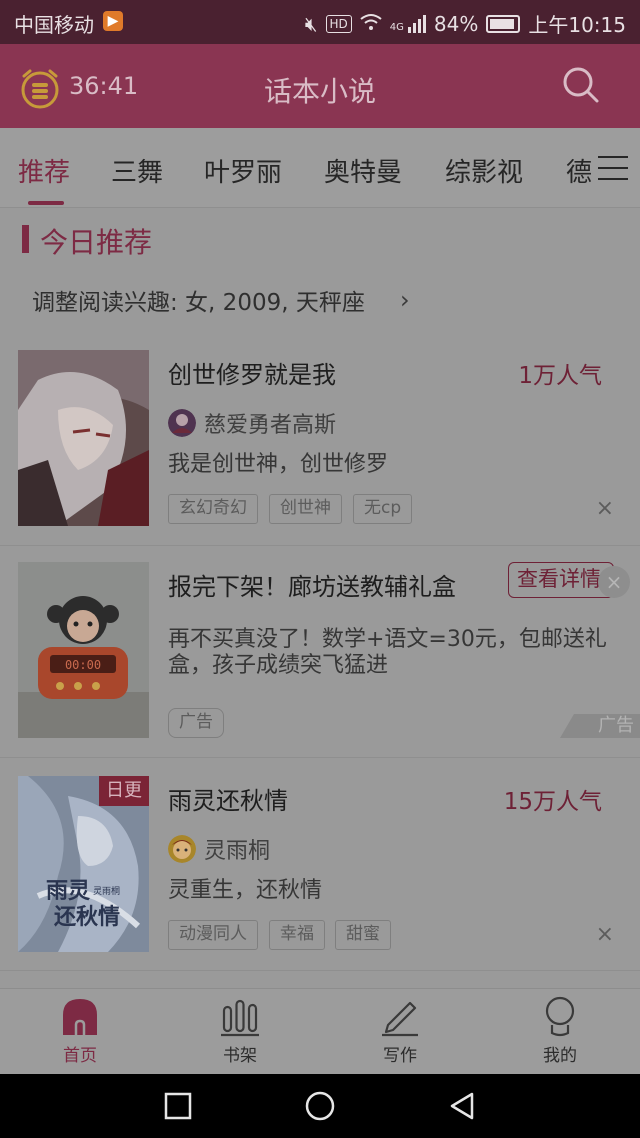  What do you see at coordinates (113, 21) in the screenshot?
I see `play-badge-icon: ▶` at bounding box center [113, 21].